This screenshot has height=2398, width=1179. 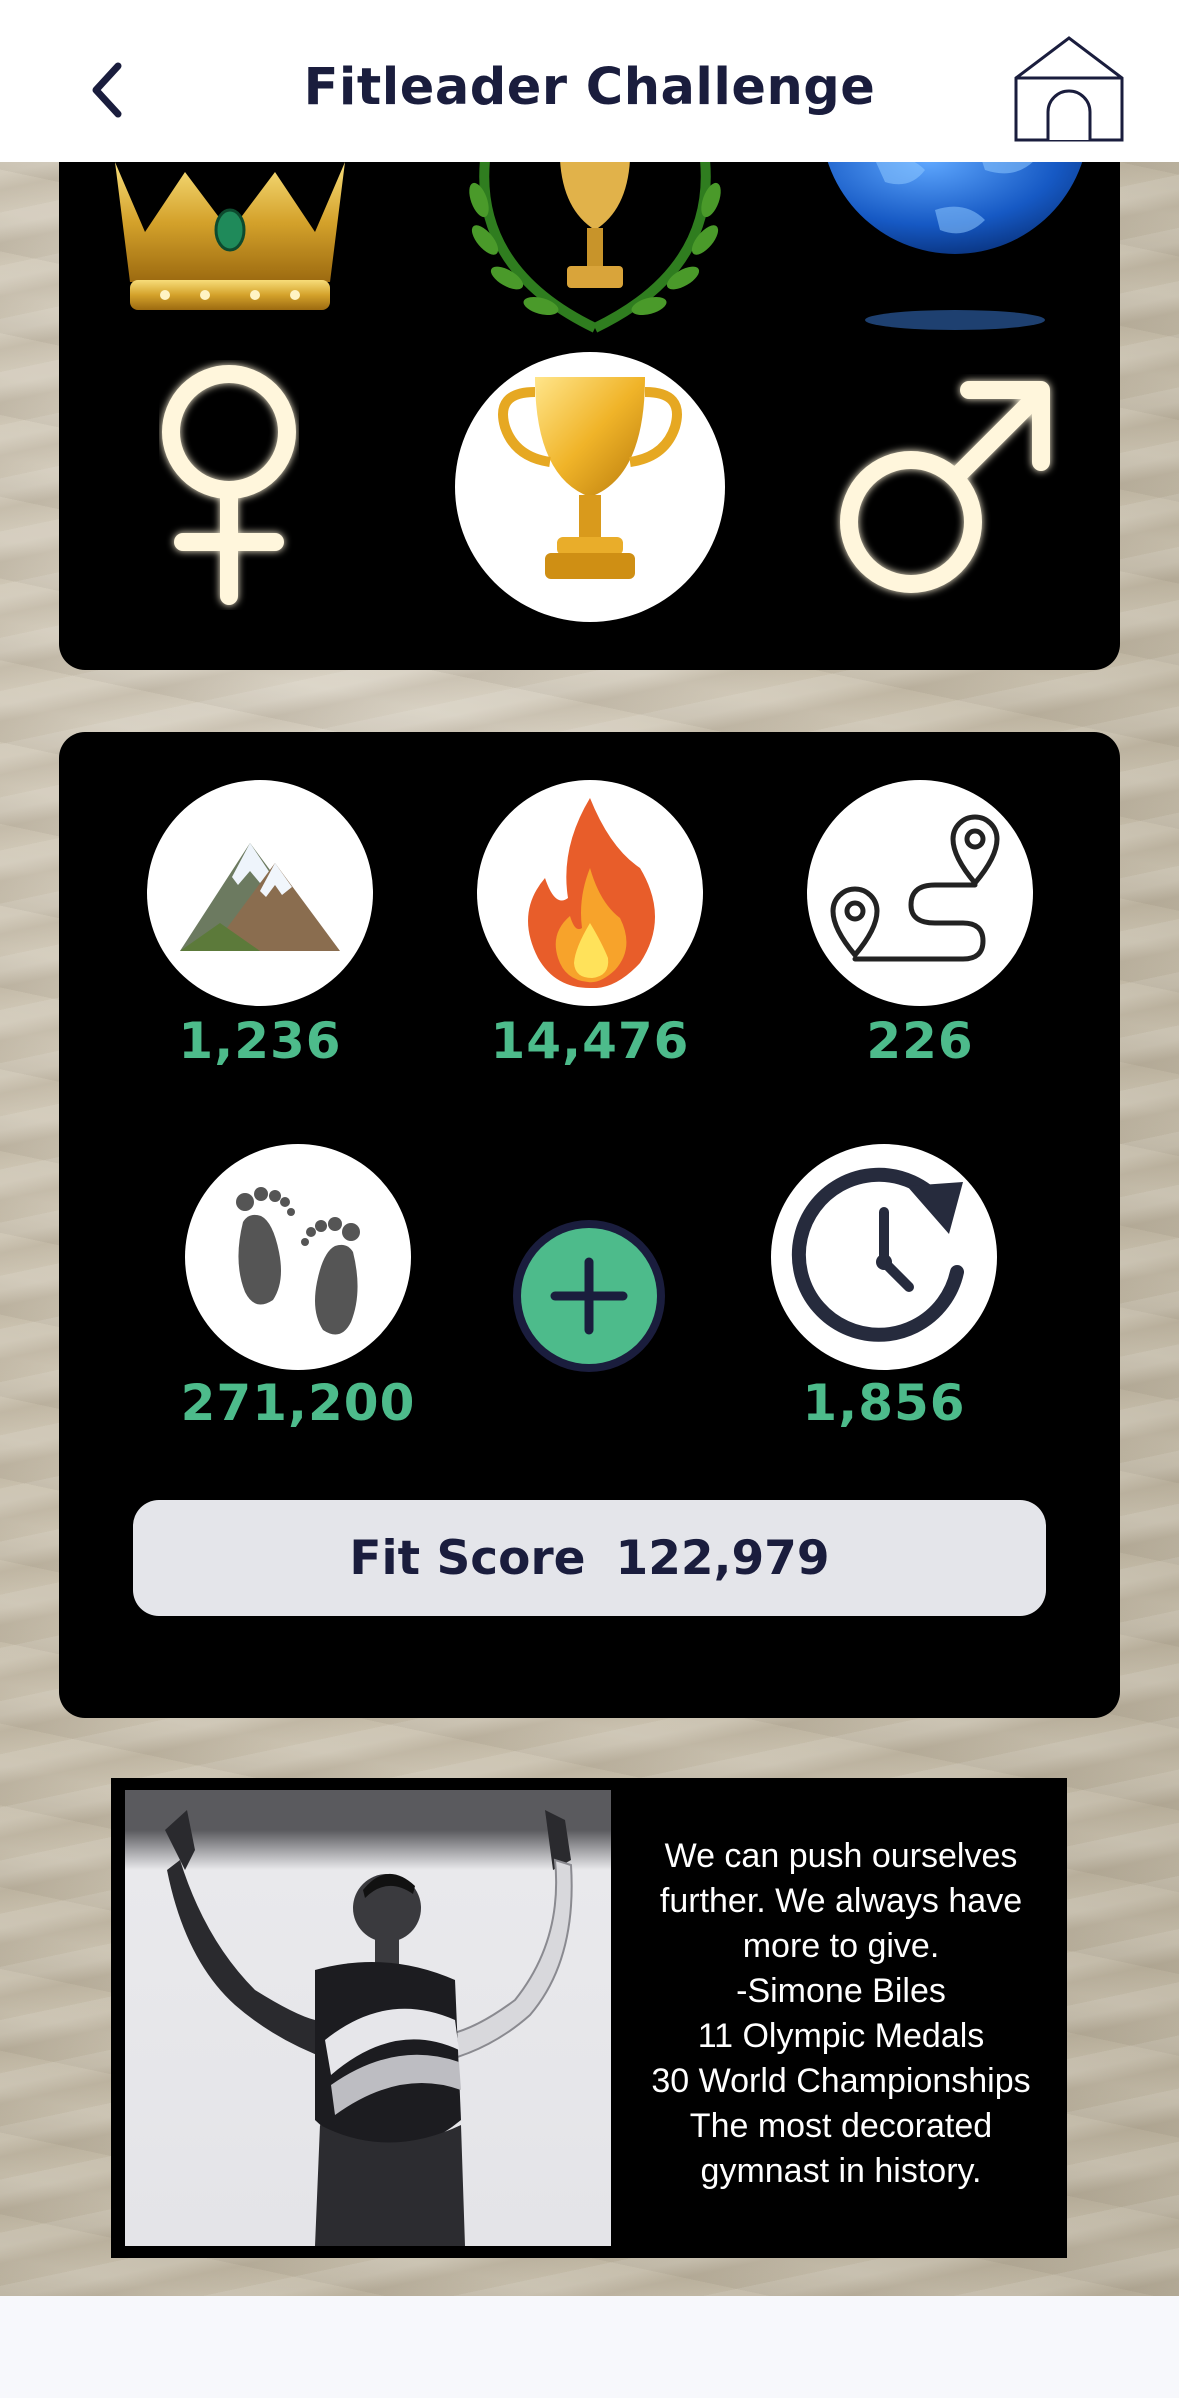 What do you see at coordinates (229, 485) in the screenshot?
I see `female-icon` at bounding box center [229, 485].